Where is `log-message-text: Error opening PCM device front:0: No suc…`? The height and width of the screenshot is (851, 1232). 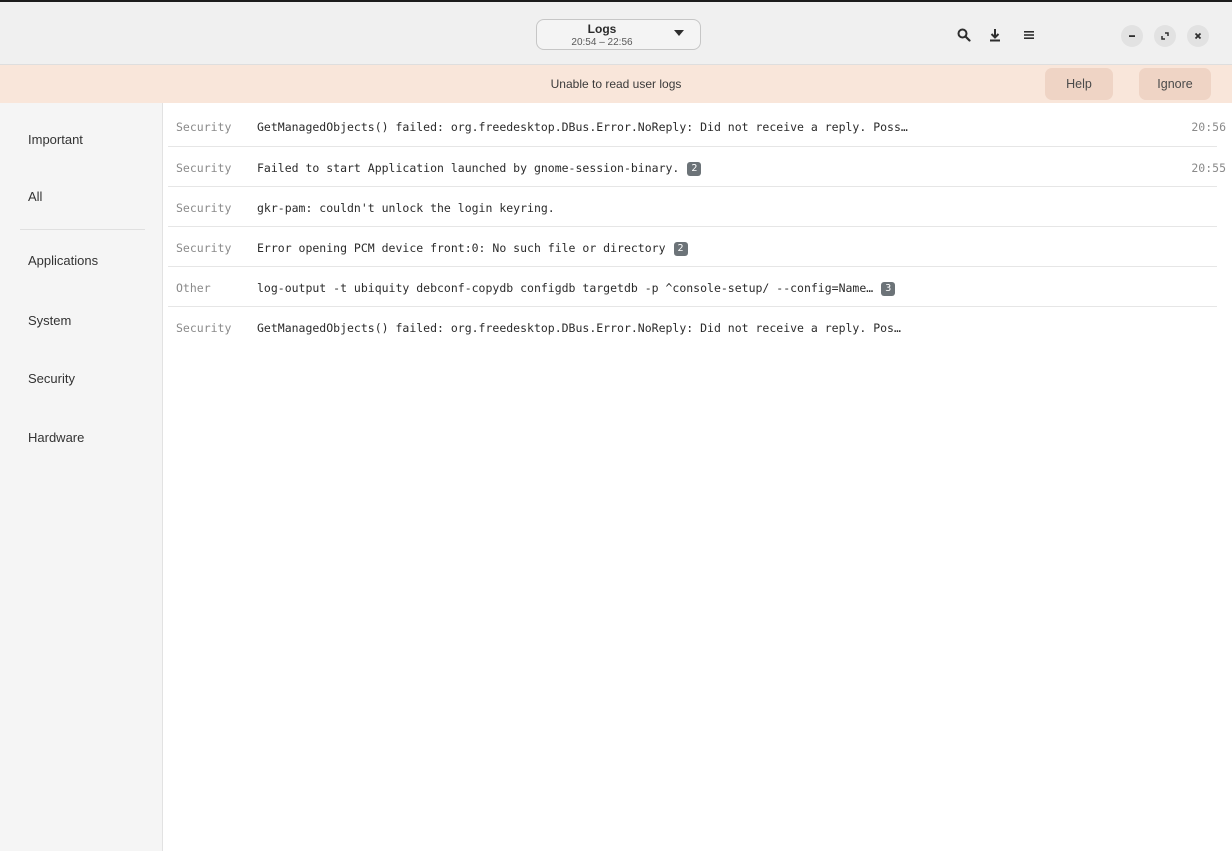
log-message-text: Error opening PCM device front:0: No suc… is located at coordinates (461, 248).